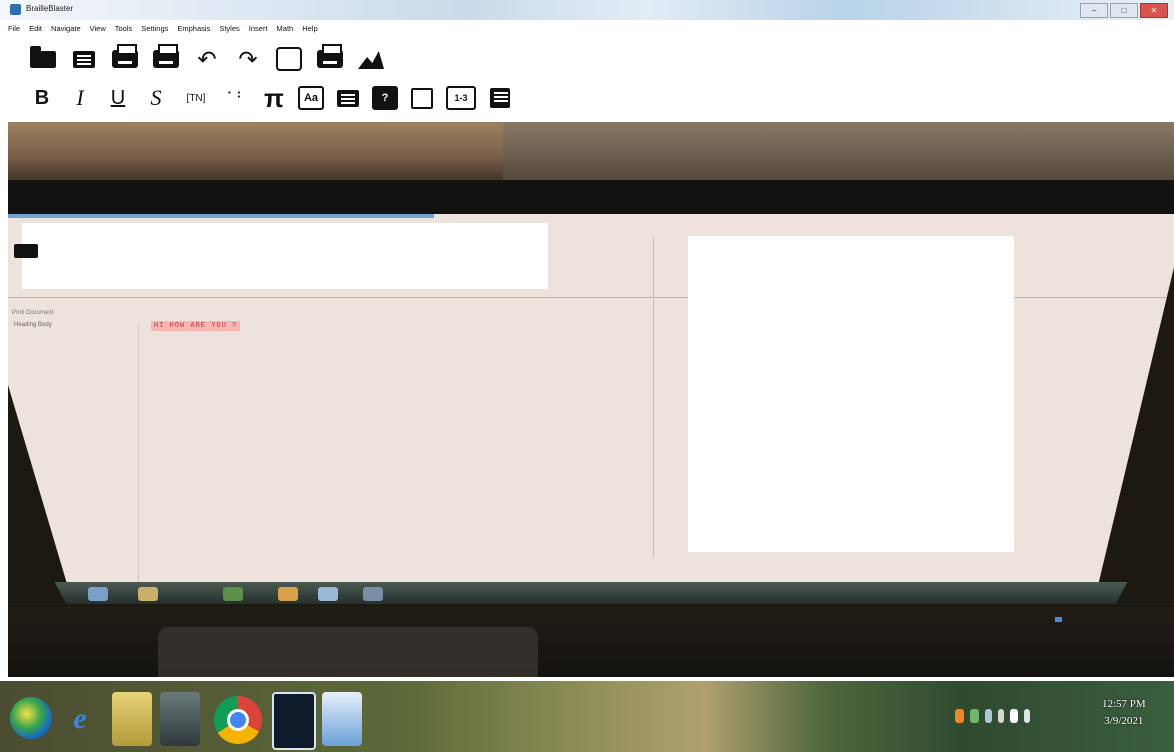  What do you see at coordinates (43, 59) in the screenshot?
I see `open-folder-icon` at bounding box center [43, 59].